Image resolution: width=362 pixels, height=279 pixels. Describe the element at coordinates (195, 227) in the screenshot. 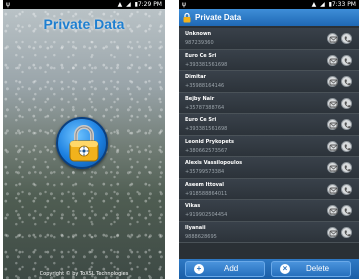

I see `contact-name: Ilyanaii` at that location.